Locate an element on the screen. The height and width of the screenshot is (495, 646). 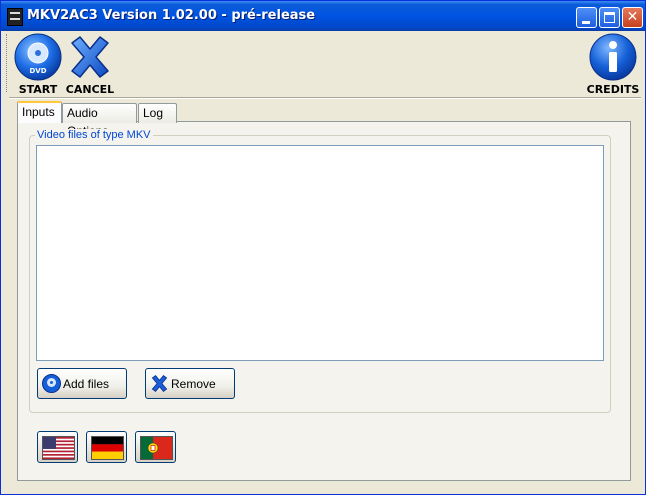
german-flag-icon is located at coordinates (107, 448).